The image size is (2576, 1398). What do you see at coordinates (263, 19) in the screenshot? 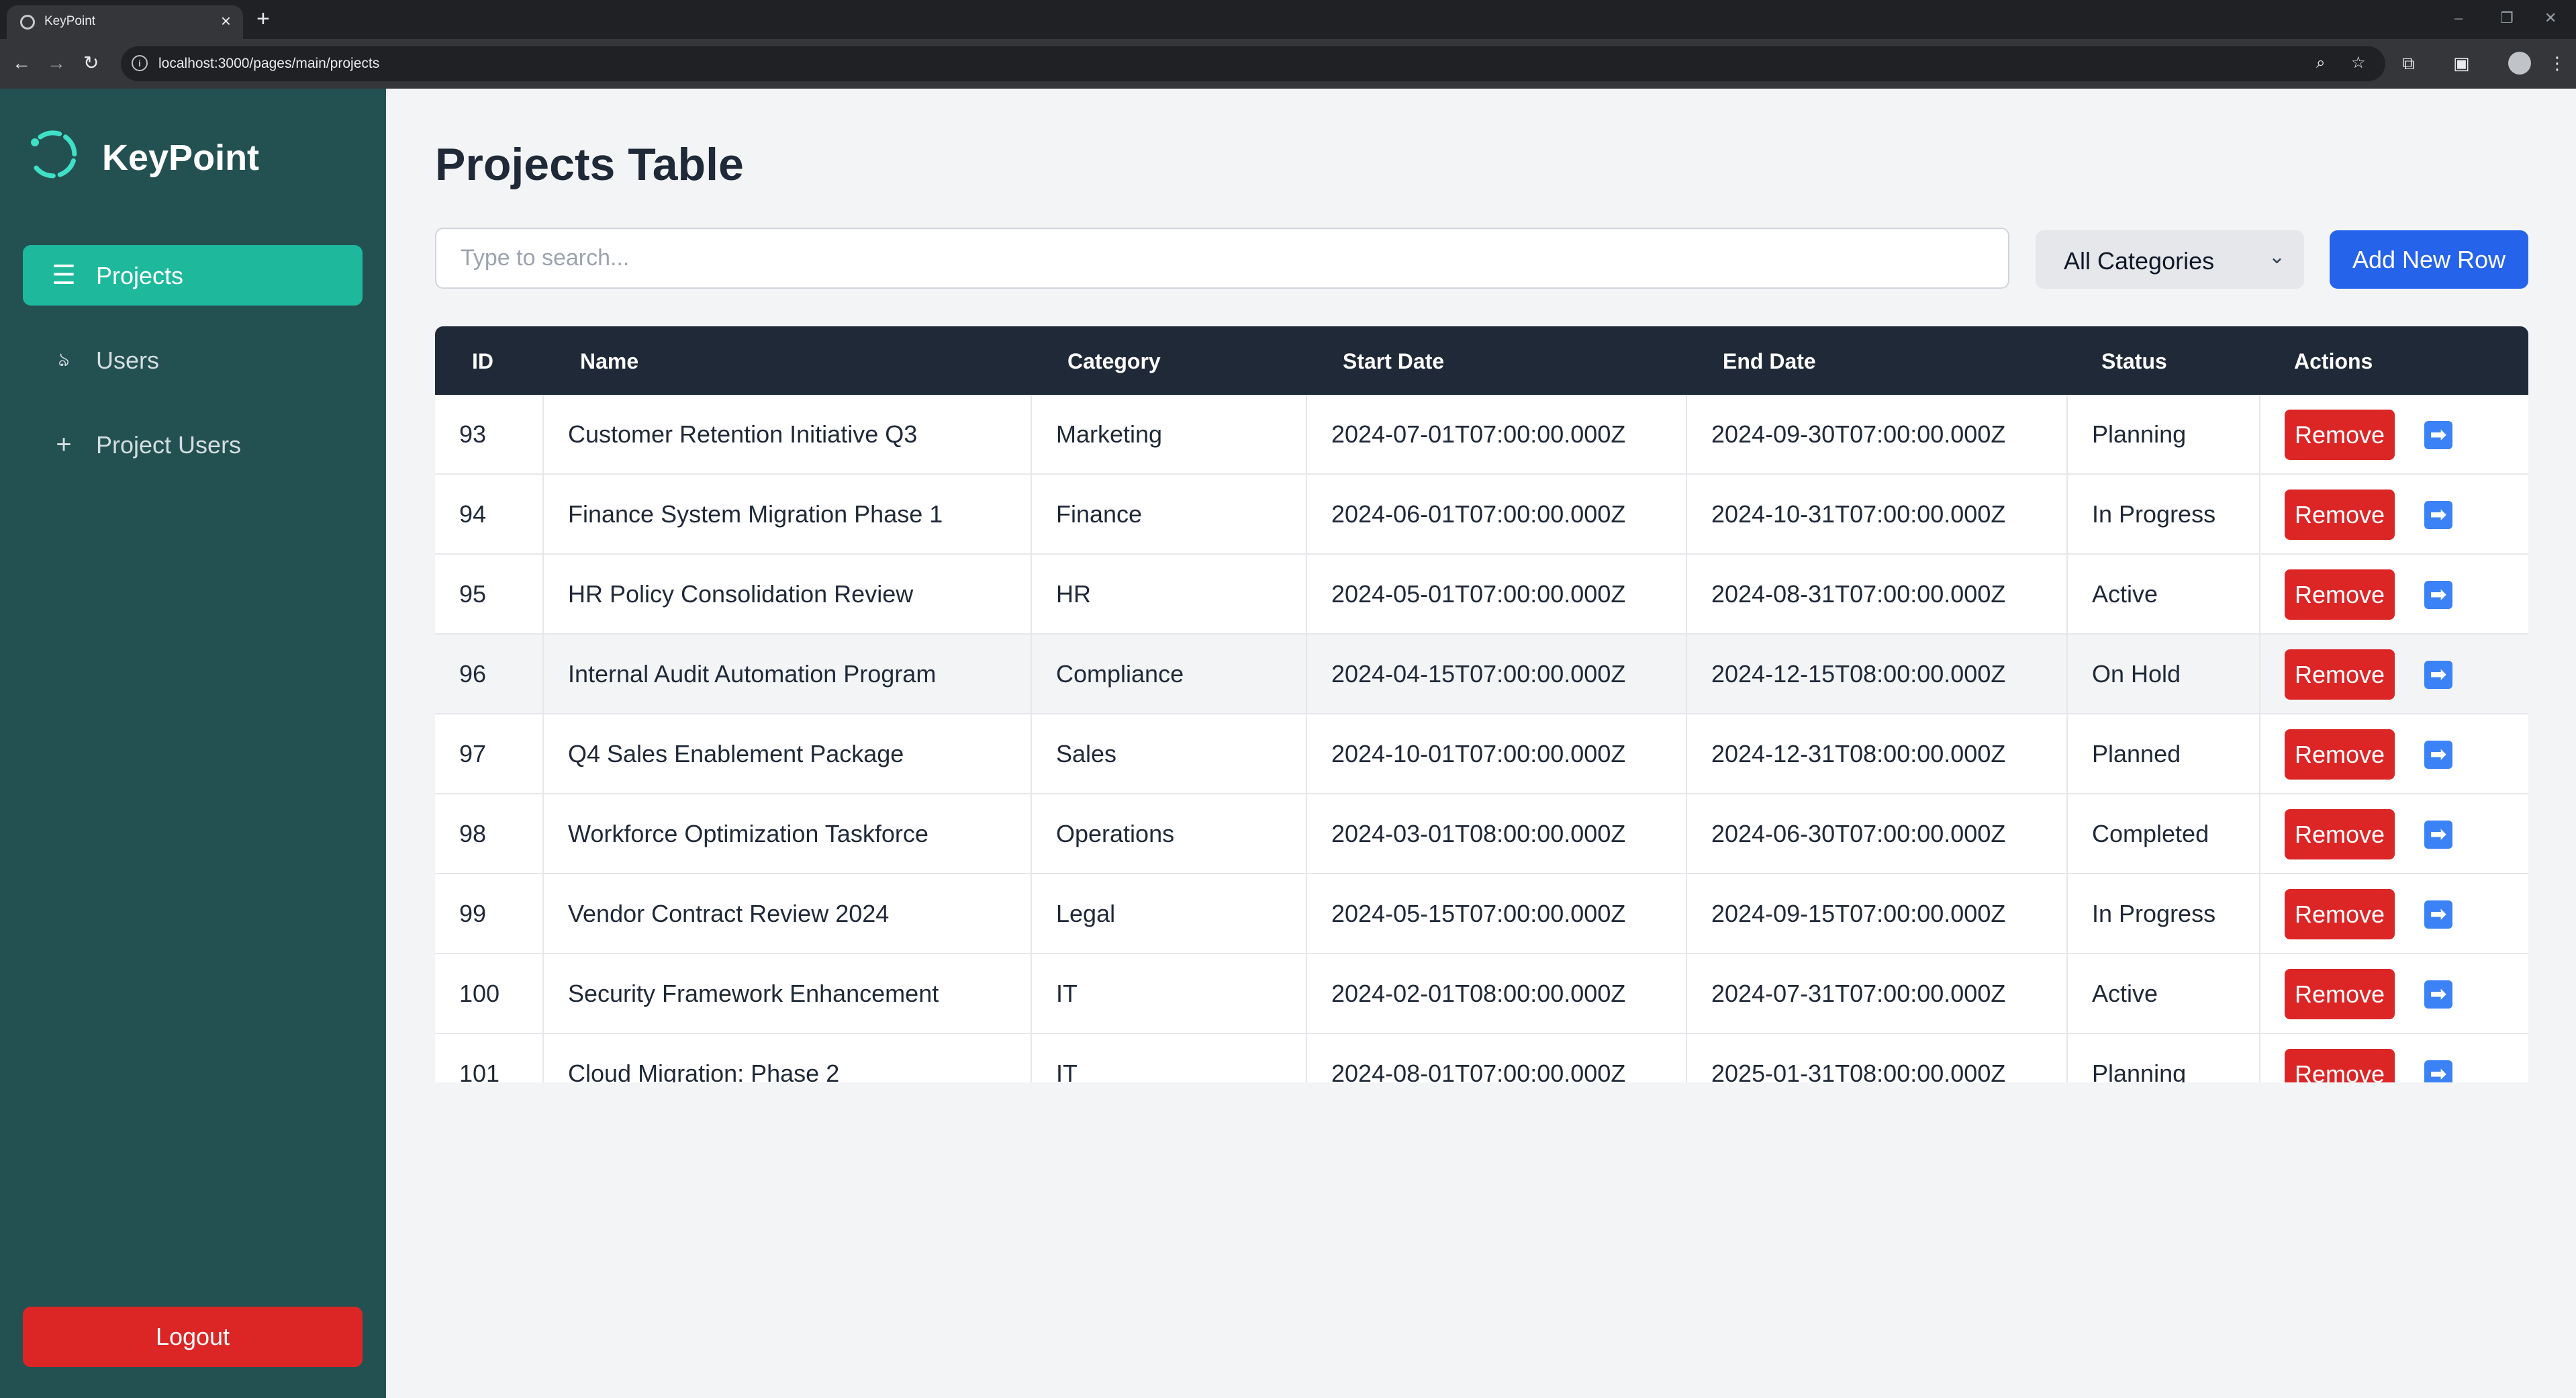
I see `new-tab-icon: +` at bounding box center [263, 19].